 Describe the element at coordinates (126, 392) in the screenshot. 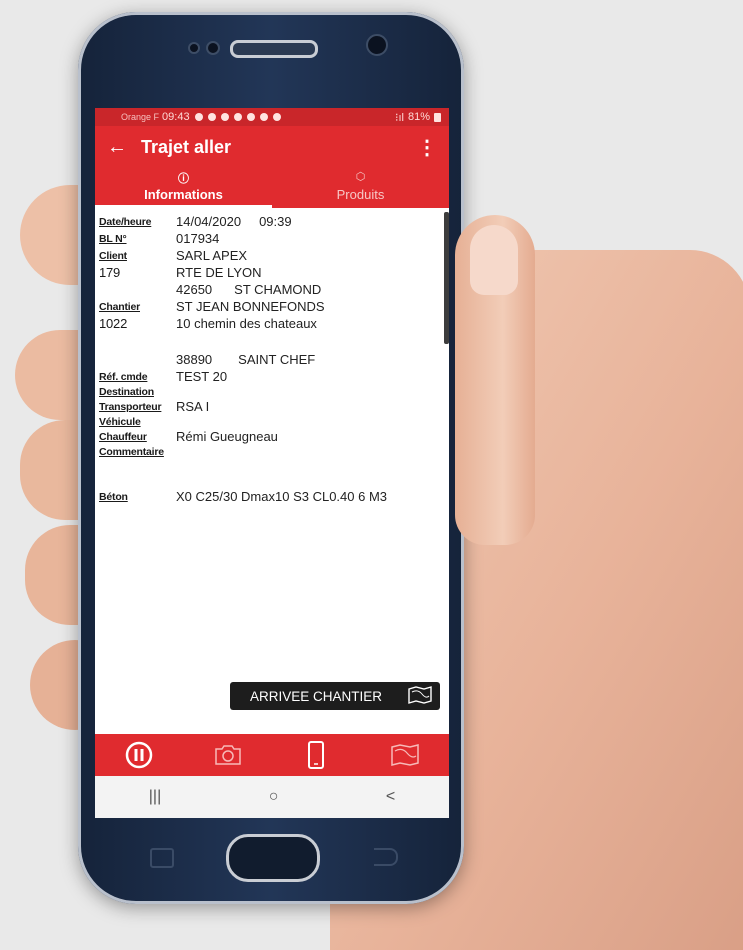

I see `destination-label: Destination` at that location.